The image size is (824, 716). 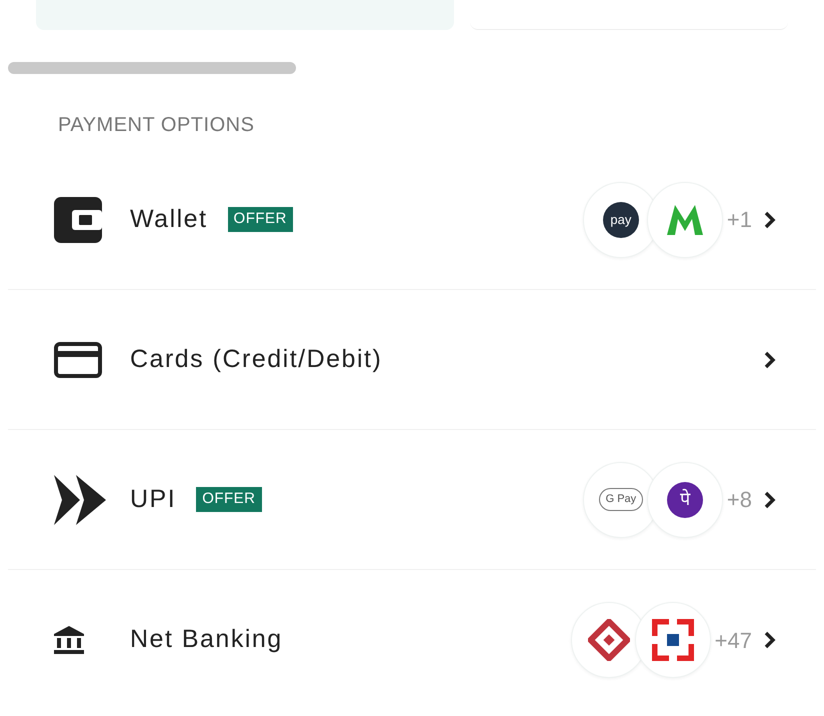 I want to click on square-logo-icon, so click(x=673, y=640).